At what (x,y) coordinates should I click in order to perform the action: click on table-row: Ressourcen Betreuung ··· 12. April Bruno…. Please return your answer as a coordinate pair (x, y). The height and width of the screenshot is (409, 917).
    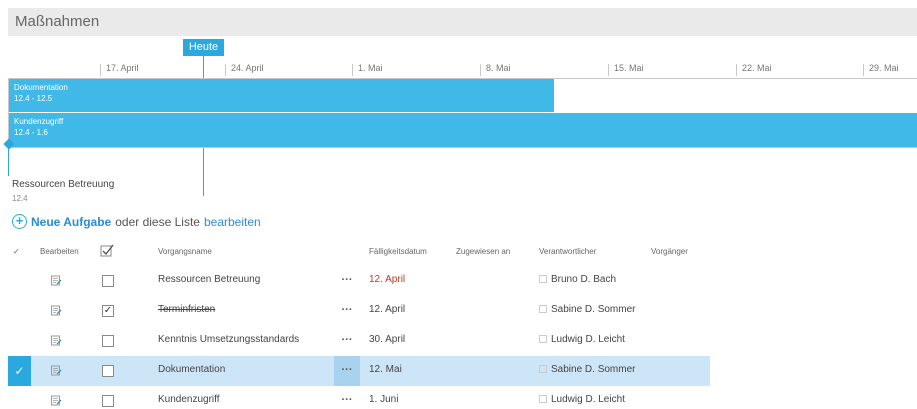
    Looking at the image, I should click on (359, 281).